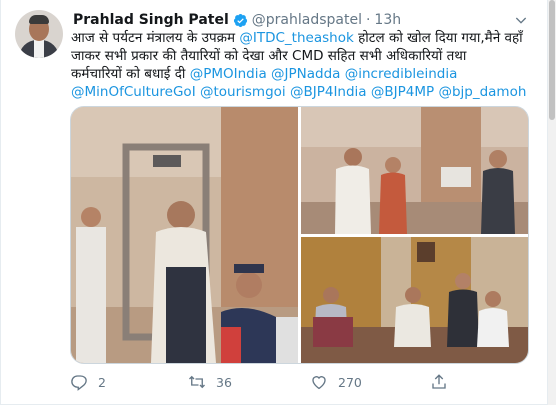 This screenshot has height=405, width=556. I want to click on share-button, so click(444, 382).